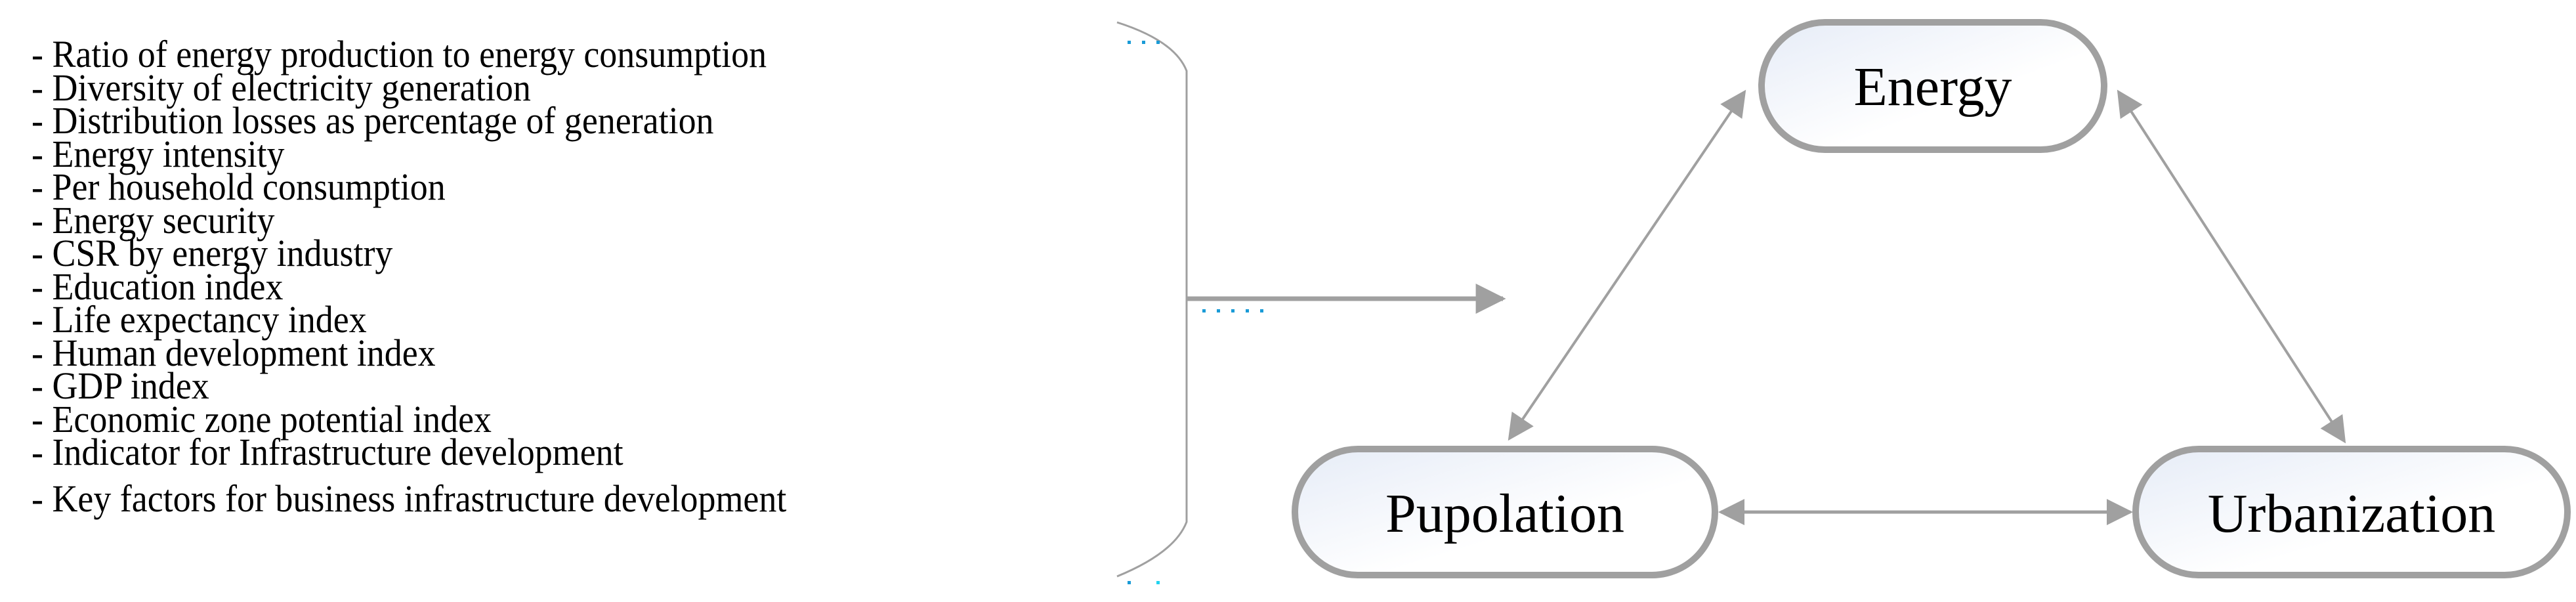 Image resolution: width=2576 pixels, height=602 pixels. I want to click on edge-energy-population, so click(1627, 265).